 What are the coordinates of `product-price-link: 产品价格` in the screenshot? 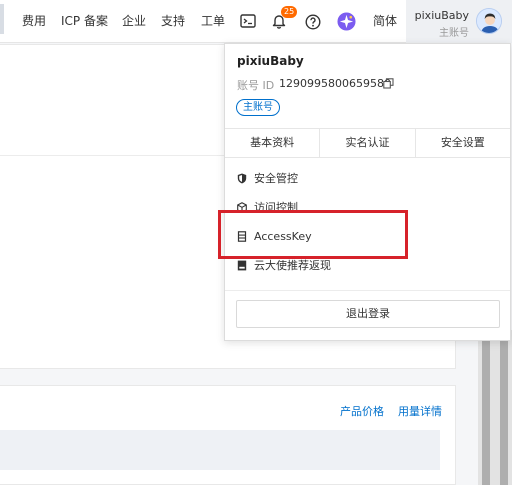 It's located at (362, 411).